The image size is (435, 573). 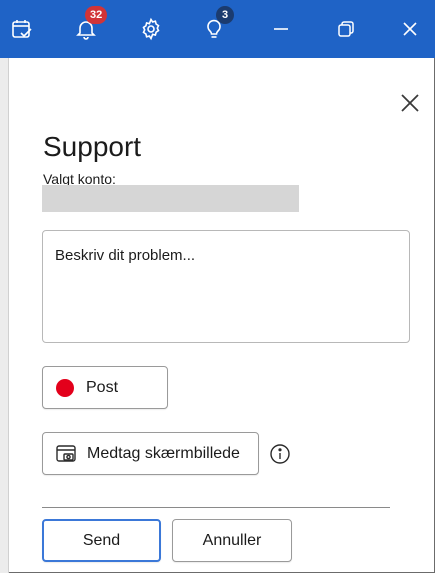 I want to click on tasks-button, so click(x=22, y=29).